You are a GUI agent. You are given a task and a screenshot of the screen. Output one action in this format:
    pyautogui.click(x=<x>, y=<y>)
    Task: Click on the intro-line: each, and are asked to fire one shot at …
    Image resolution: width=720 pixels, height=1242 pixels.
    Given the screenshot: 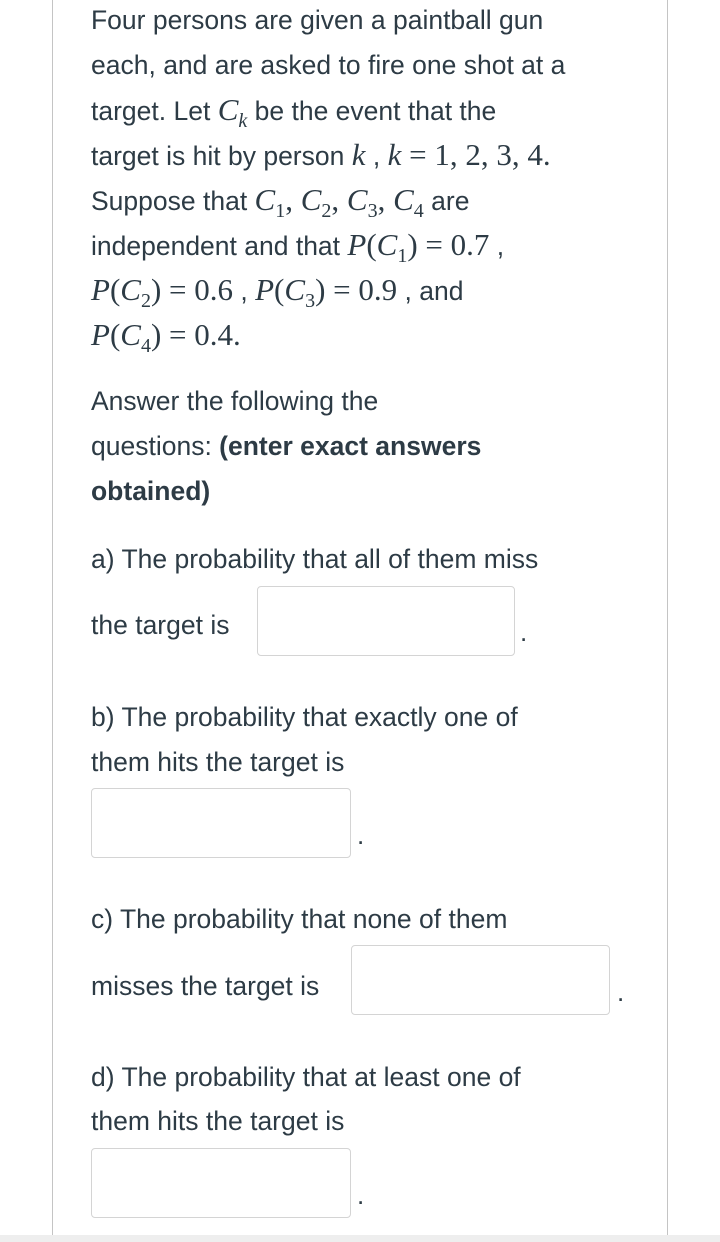 What is the action you would take?
    pyautogui.click(x=328, y=65)
    